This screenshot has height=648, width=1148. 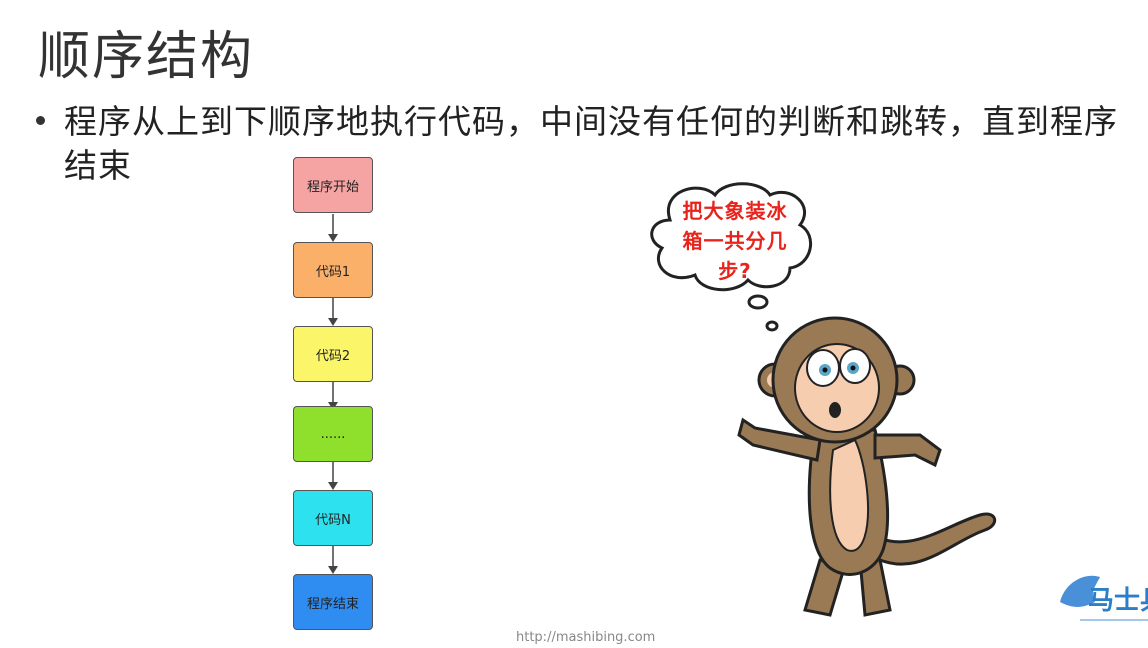 I want to click on logo-text: 马士兵, so click(x=1118, y=601).